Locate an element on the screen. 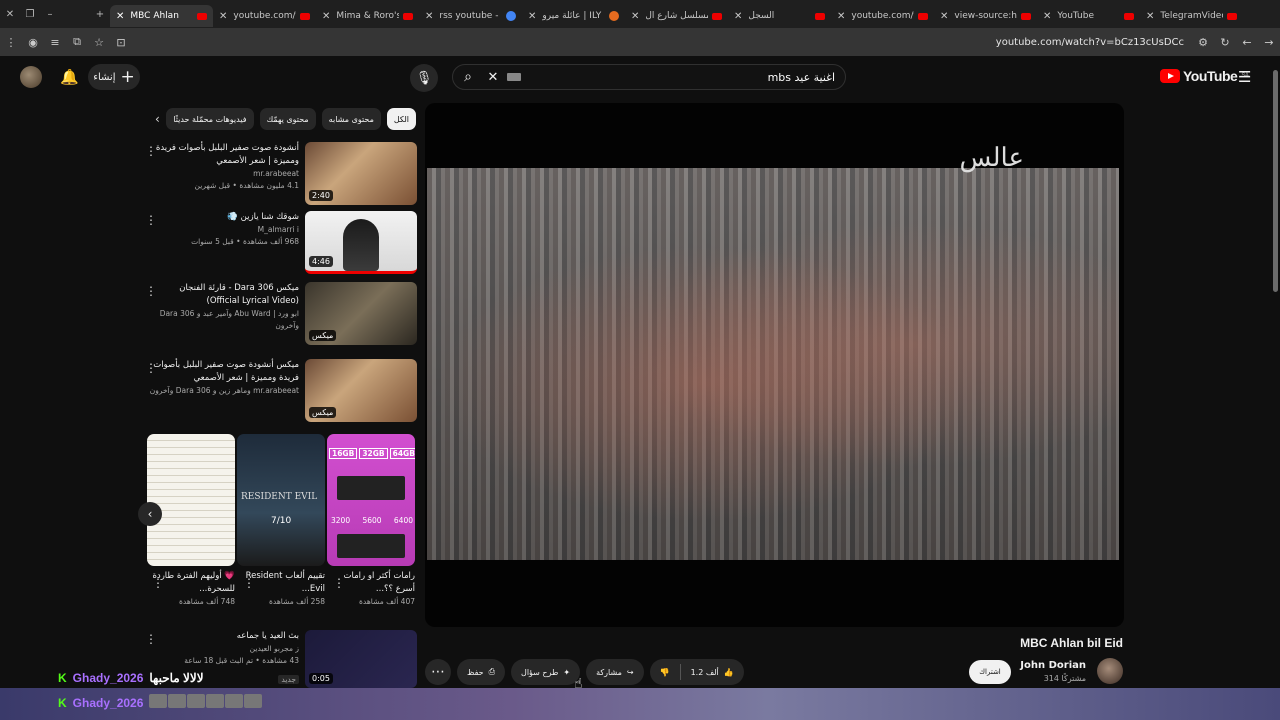  share-button: مشاركة ↪ is located at coordinates (615, 672).